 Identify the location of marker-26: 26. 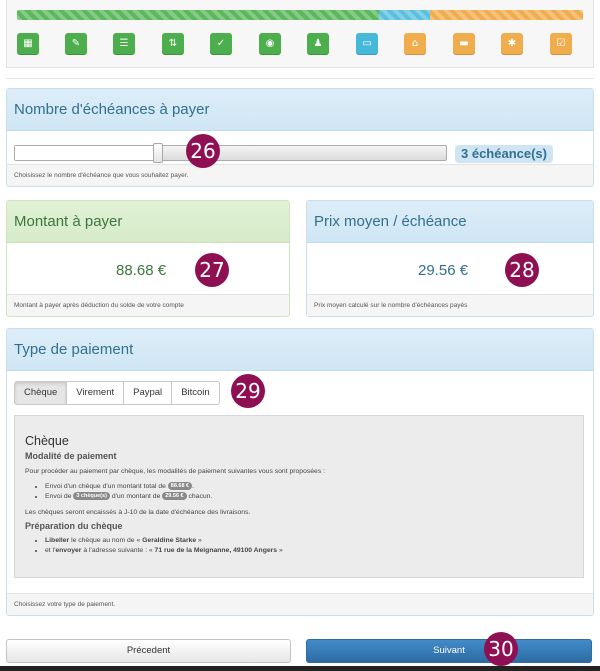
(203, 151).